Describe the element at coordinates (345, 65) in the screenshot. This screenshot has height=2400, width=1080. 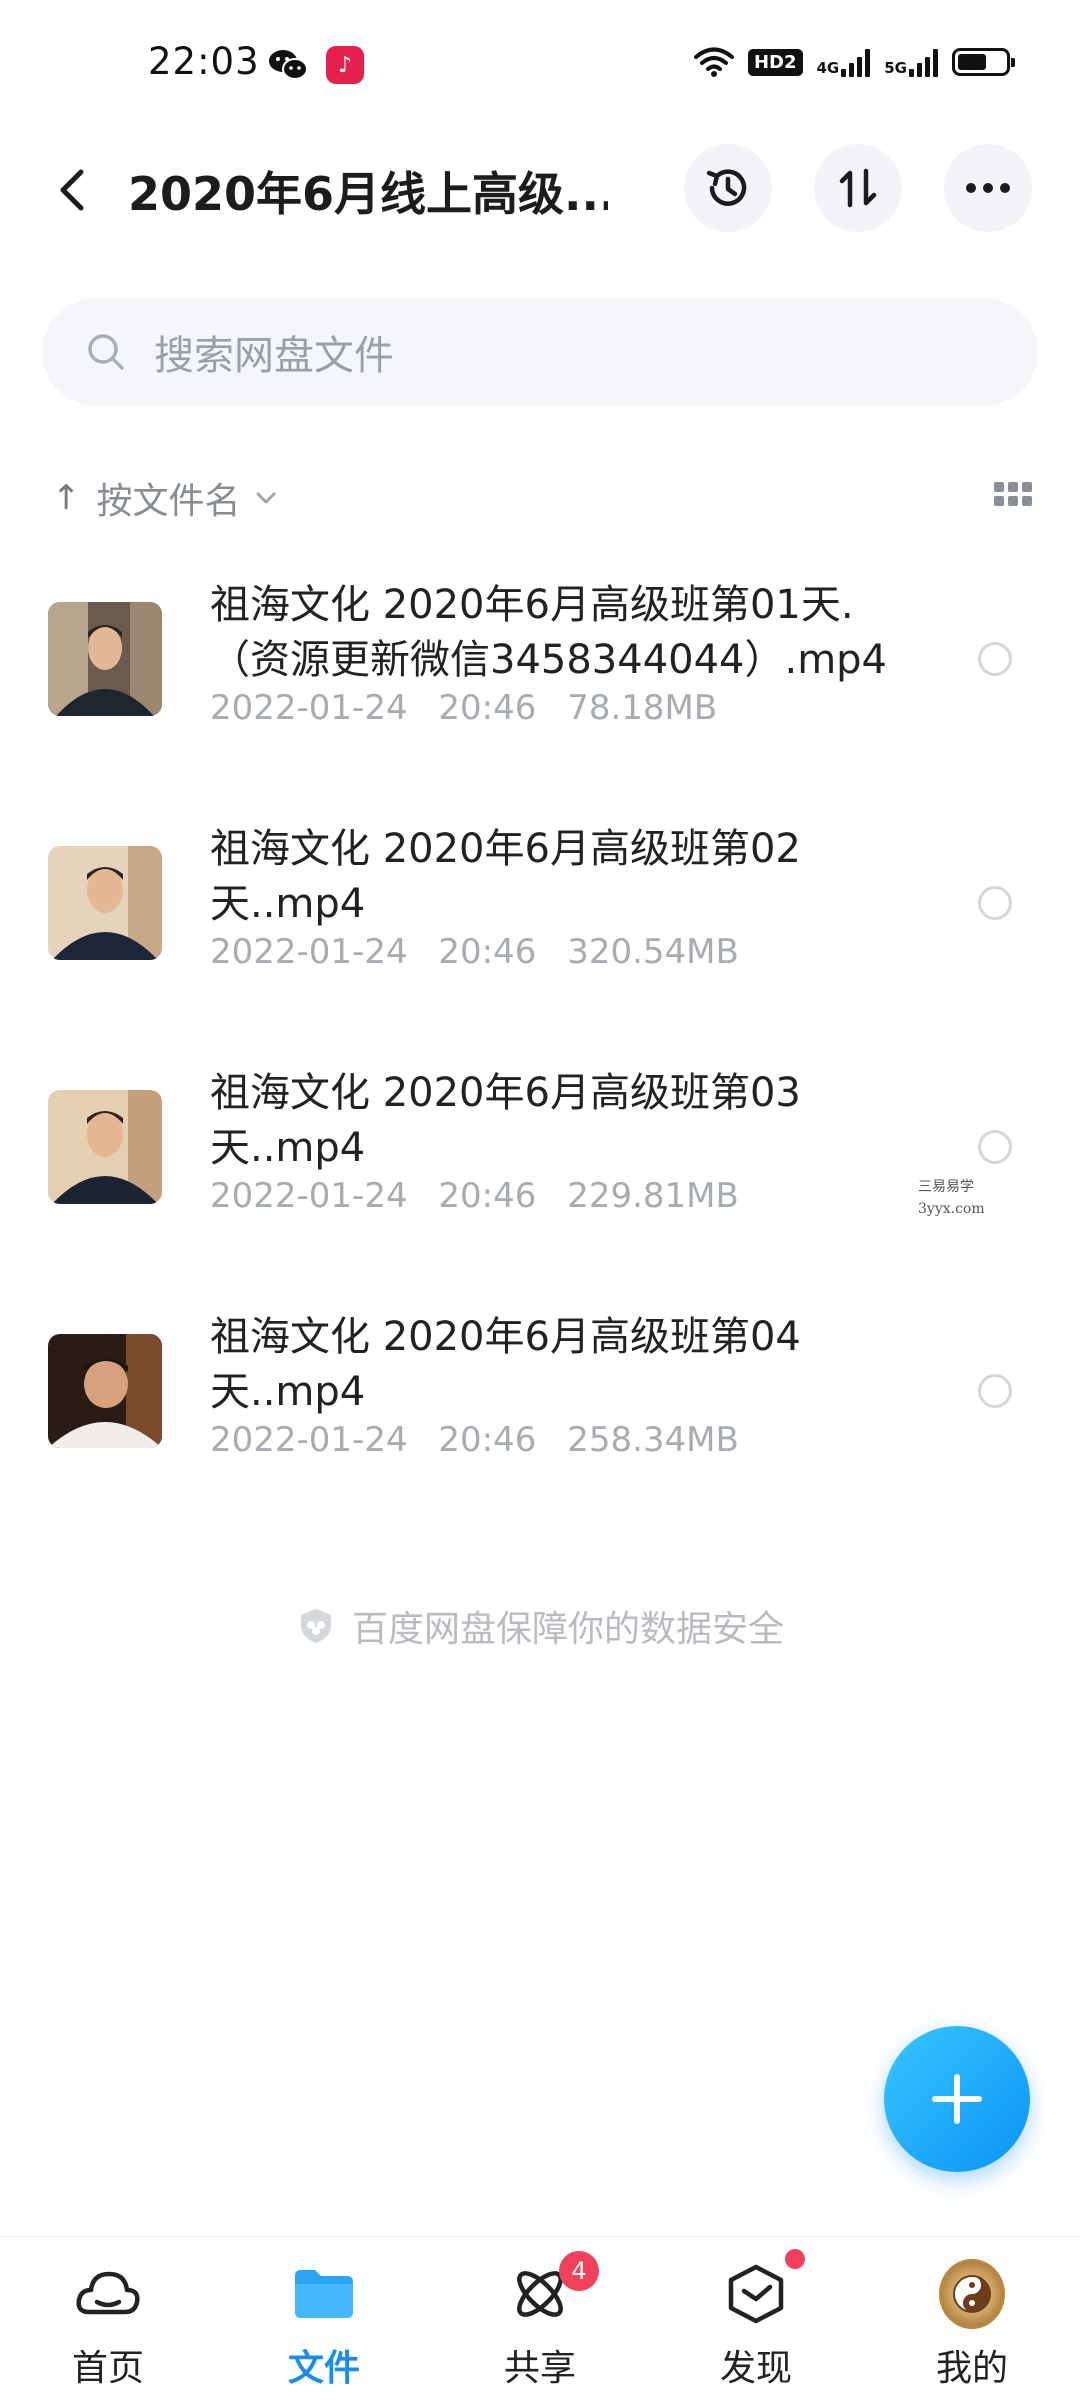
I see `tiktok-icon: ♪` at that location.